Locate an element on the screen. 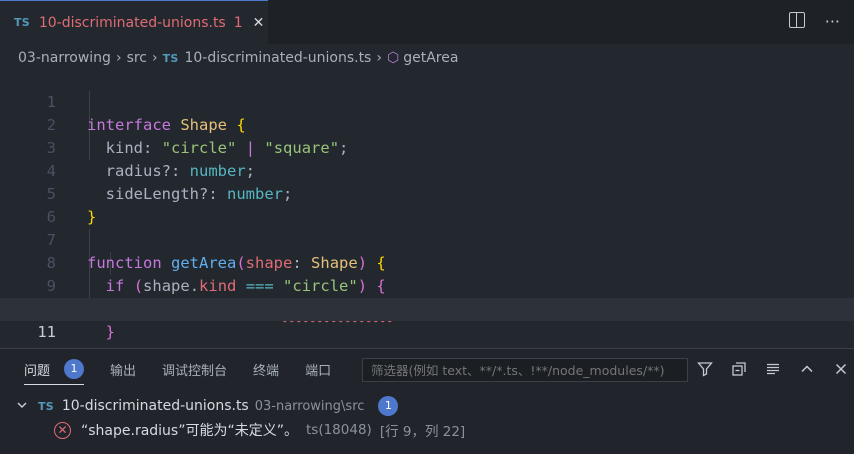 The height and width of the screenshot is (454, 854). breadcrumb-file: 10-discriminated-unions.ts is located at coordinates (277, 58).